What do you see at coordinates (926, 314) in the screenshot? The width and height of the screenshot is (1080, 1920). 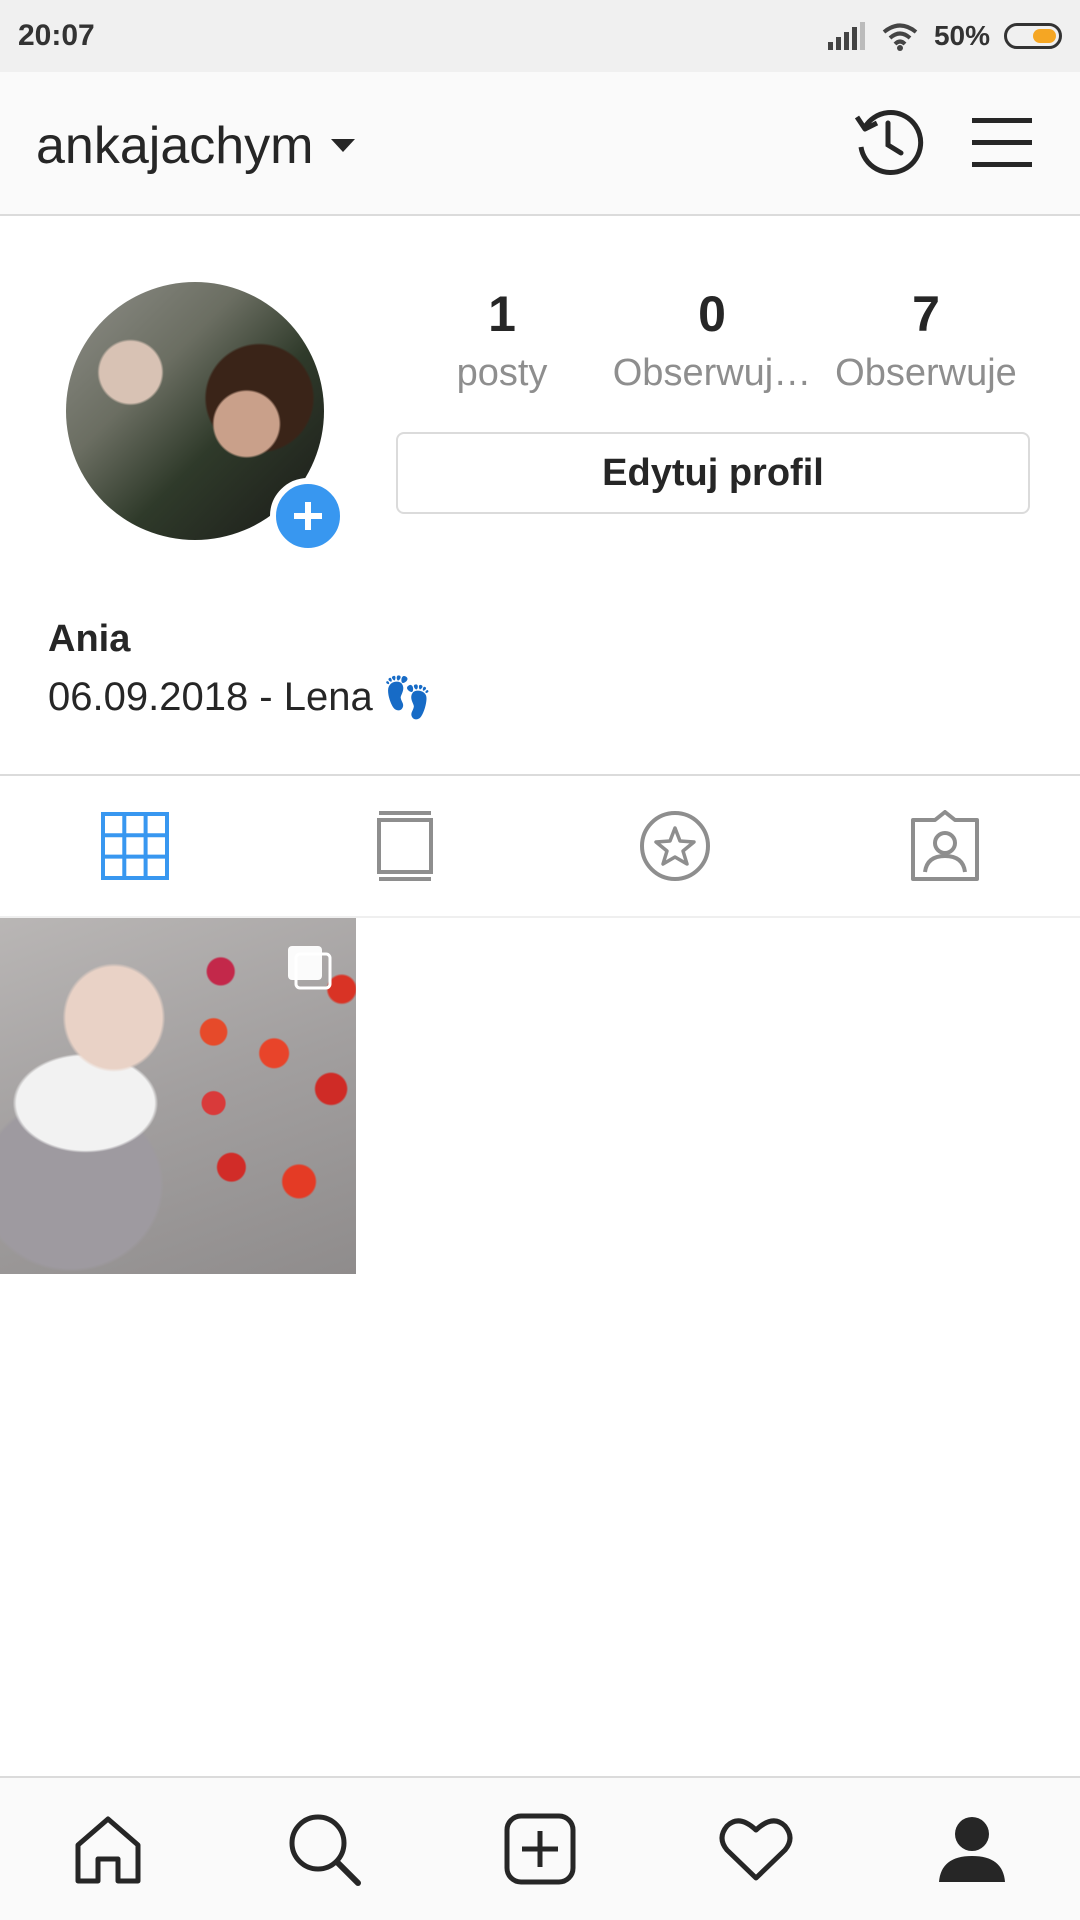 I see `stat-following-value: 7` at bounding box center [926, 314].